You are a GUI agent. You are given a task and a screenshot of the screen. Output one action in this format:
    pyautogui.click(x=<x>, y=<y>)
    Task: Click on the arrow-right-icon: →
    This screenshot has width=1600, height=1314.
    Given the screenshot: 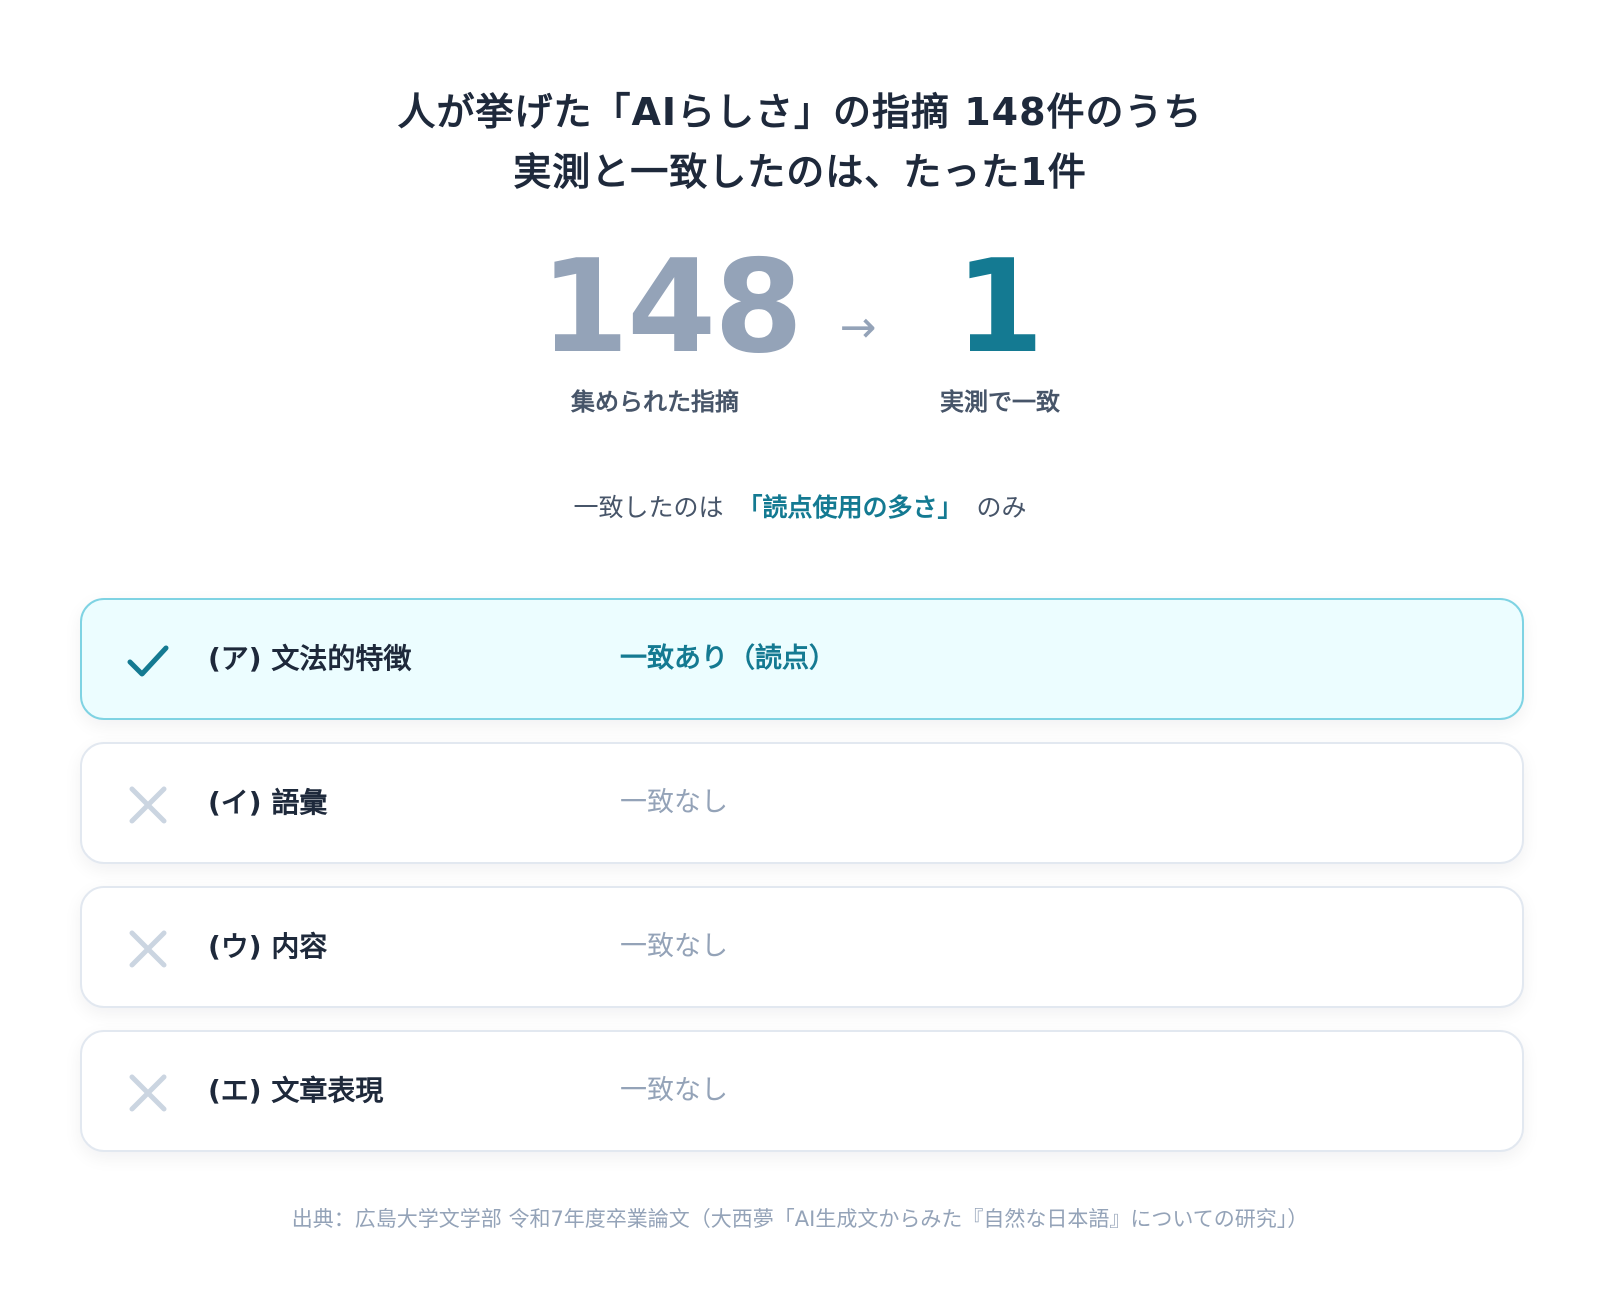 What is the action you would take?
    pyautogui.click(x=858, y=327)
    